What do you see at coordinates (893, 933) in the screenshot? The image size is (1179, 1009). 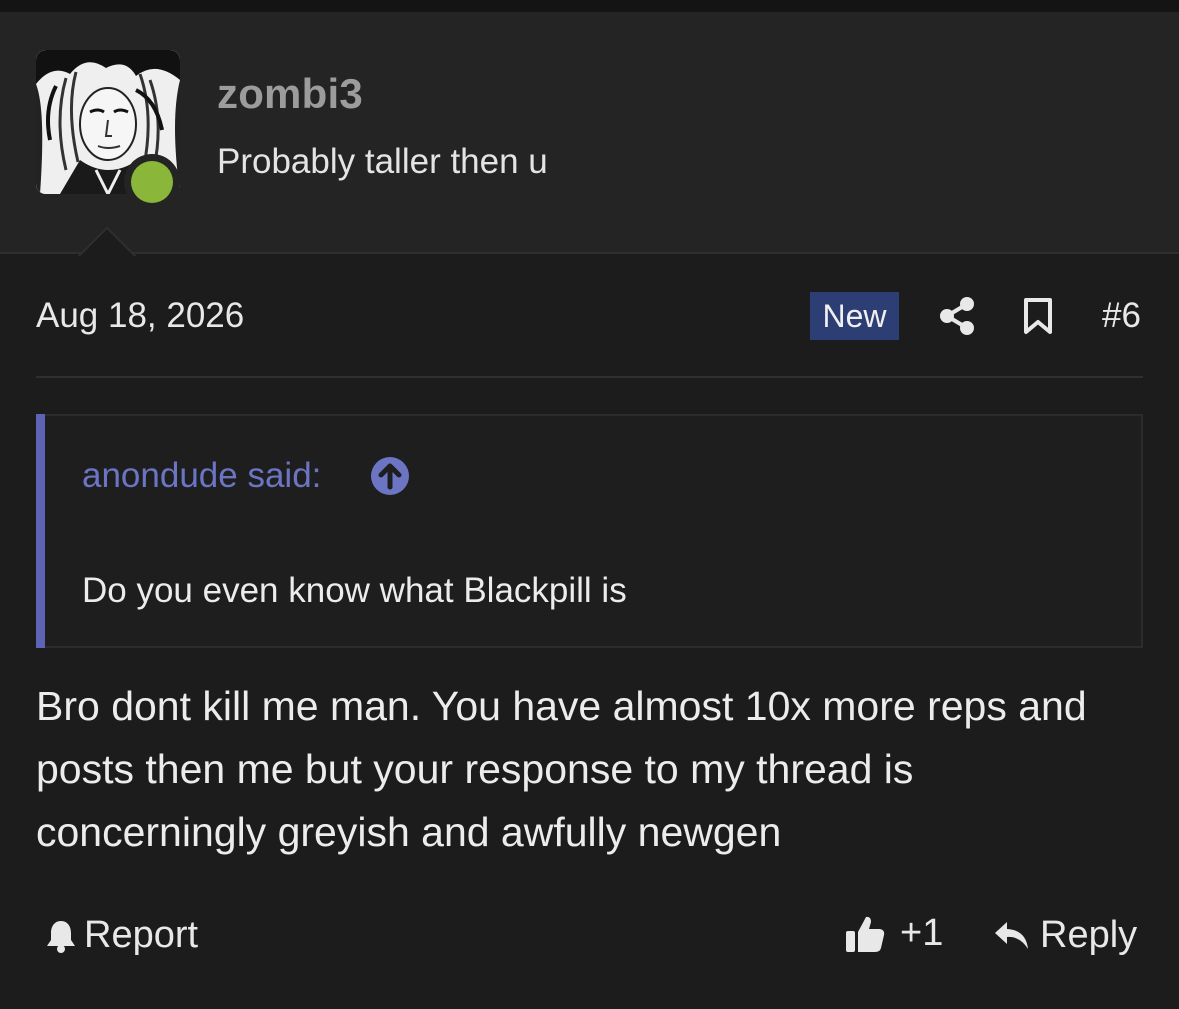 I see `like-button: +1` at bounding box center [893, 933].